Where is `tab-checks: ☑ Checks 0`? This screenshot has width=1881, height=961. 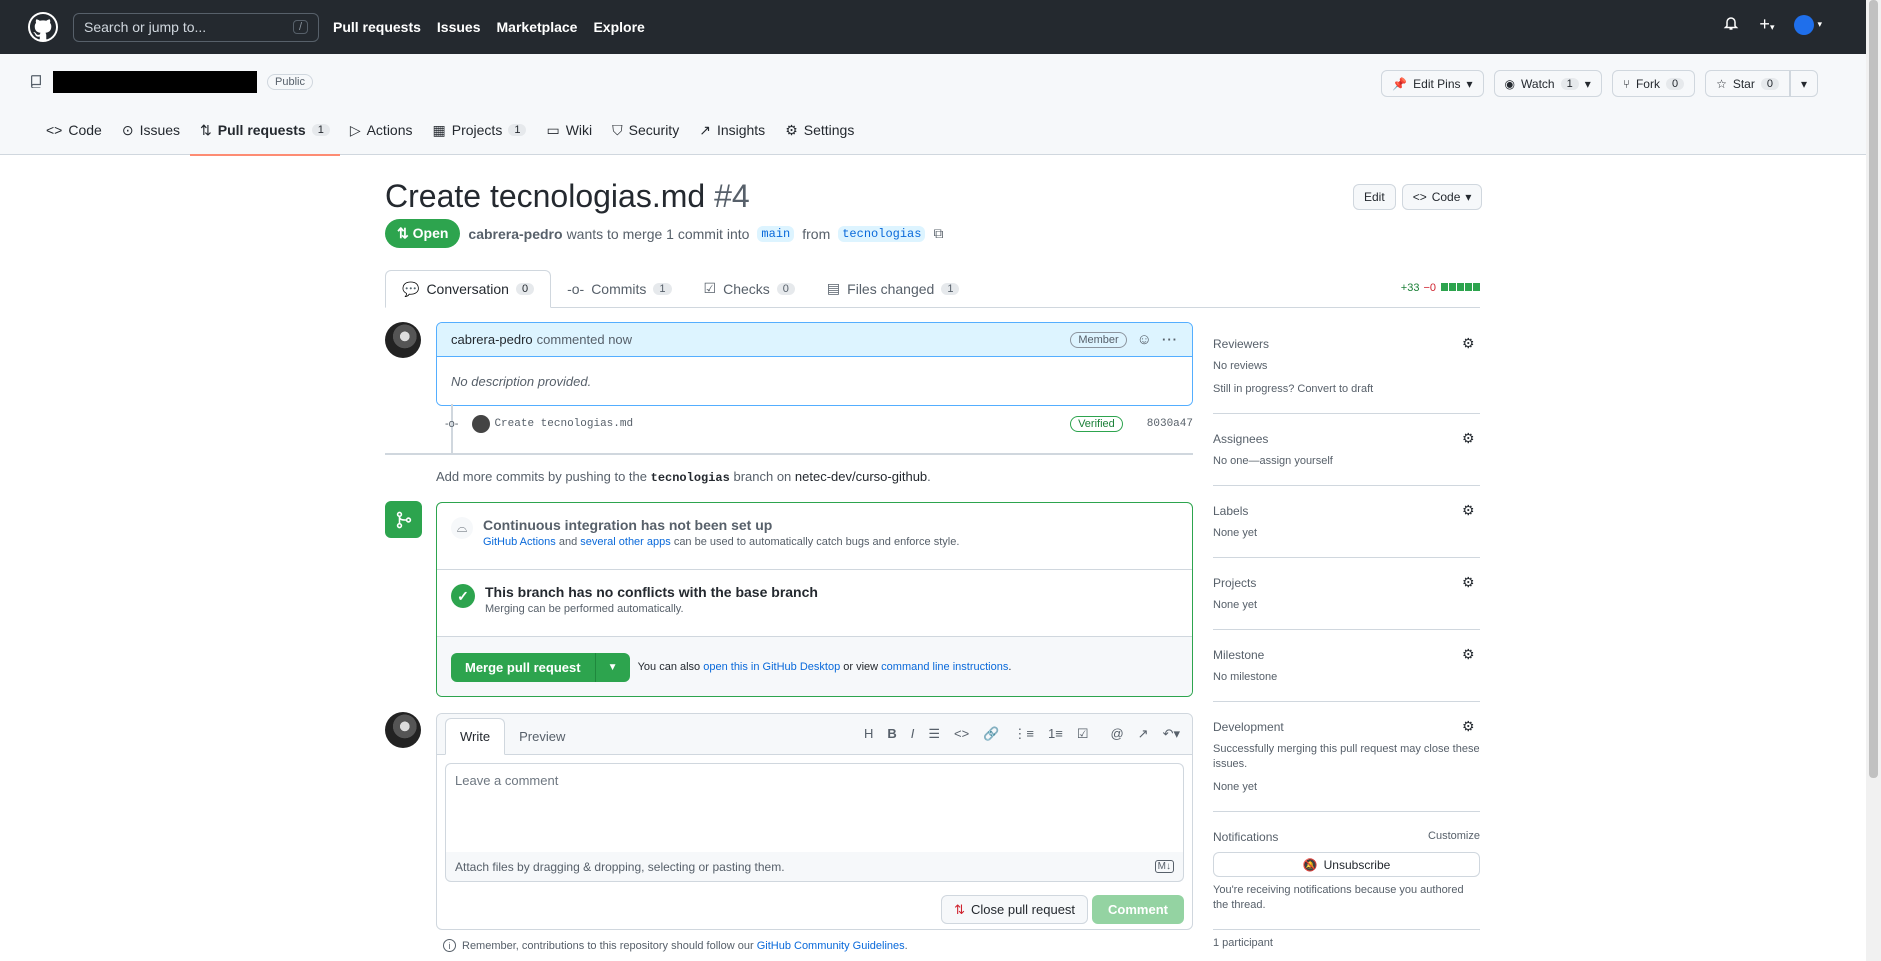 tab-checks: ☑ Checks 0 is located at coordinates (749, 288).